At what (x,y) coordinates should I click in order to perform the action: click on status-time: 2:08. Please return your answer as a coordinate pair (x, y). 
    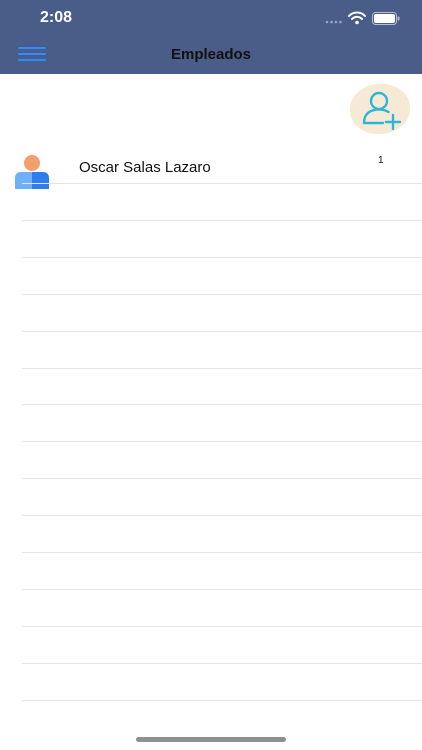
    Looking at the image, I should click on (56, 17).